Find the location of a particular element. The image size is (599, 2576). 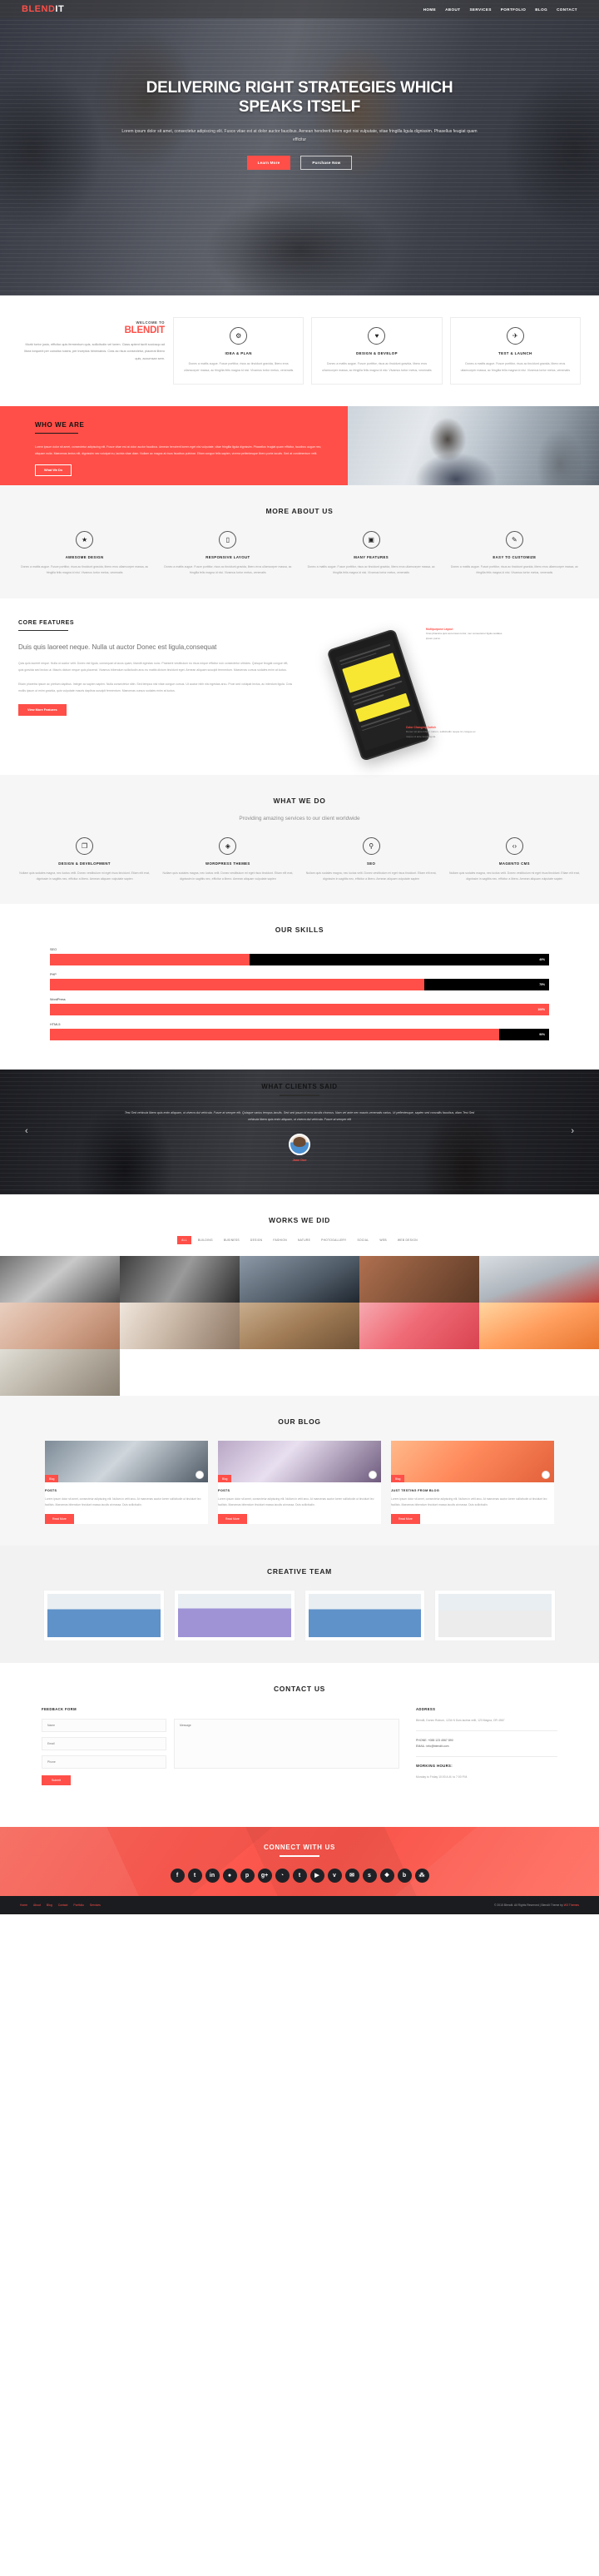

dribbble-icon: ● is located at coordinates (230, 1875).